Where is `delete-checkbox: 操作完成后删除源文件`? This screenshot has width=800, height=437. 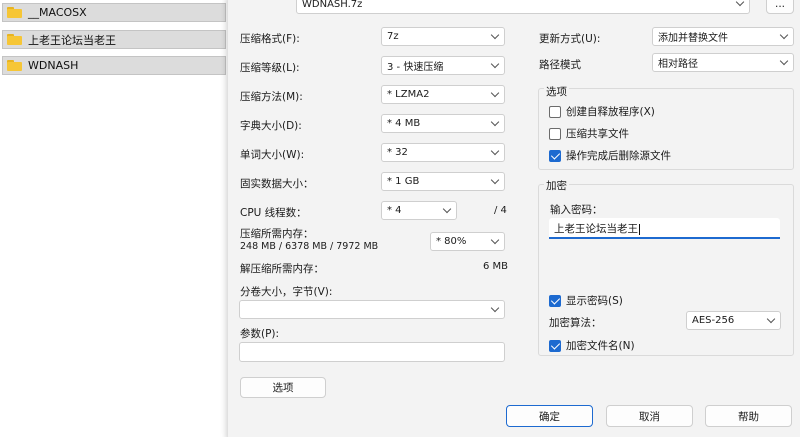 delete-checkbox: 操作完成后删除源文件 is located at coordinates (610, 155).